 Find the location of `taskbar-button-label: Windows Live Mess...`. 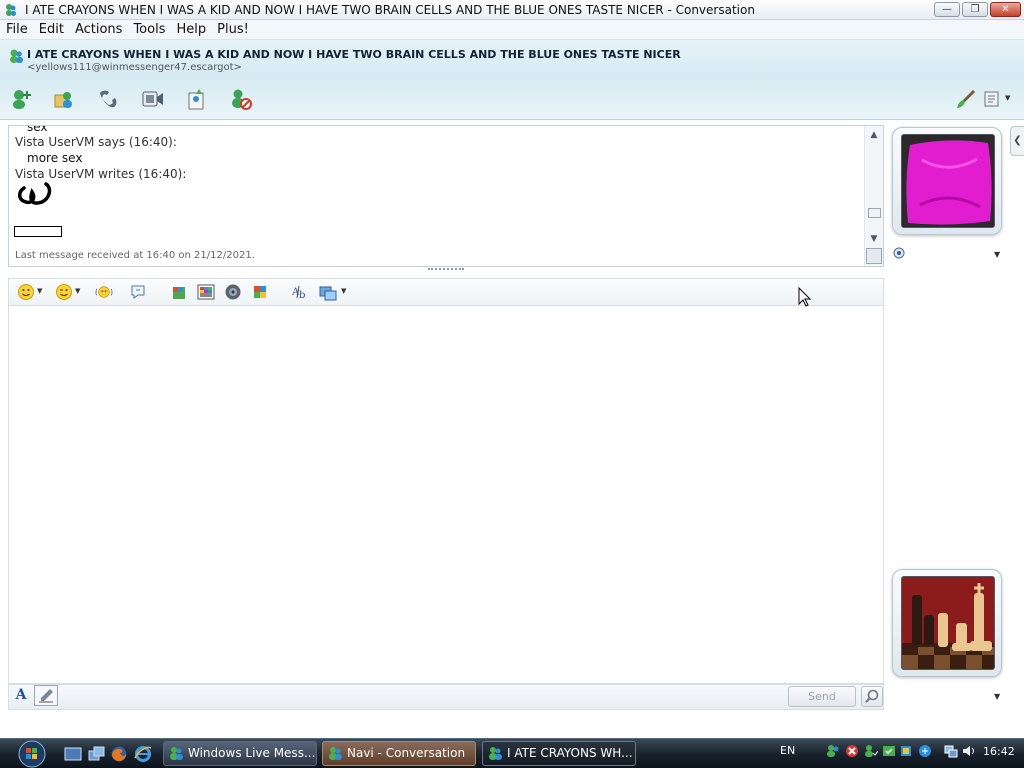

taskbar-button-label: Windows Live Mess... is located at coordinates (252, 753).